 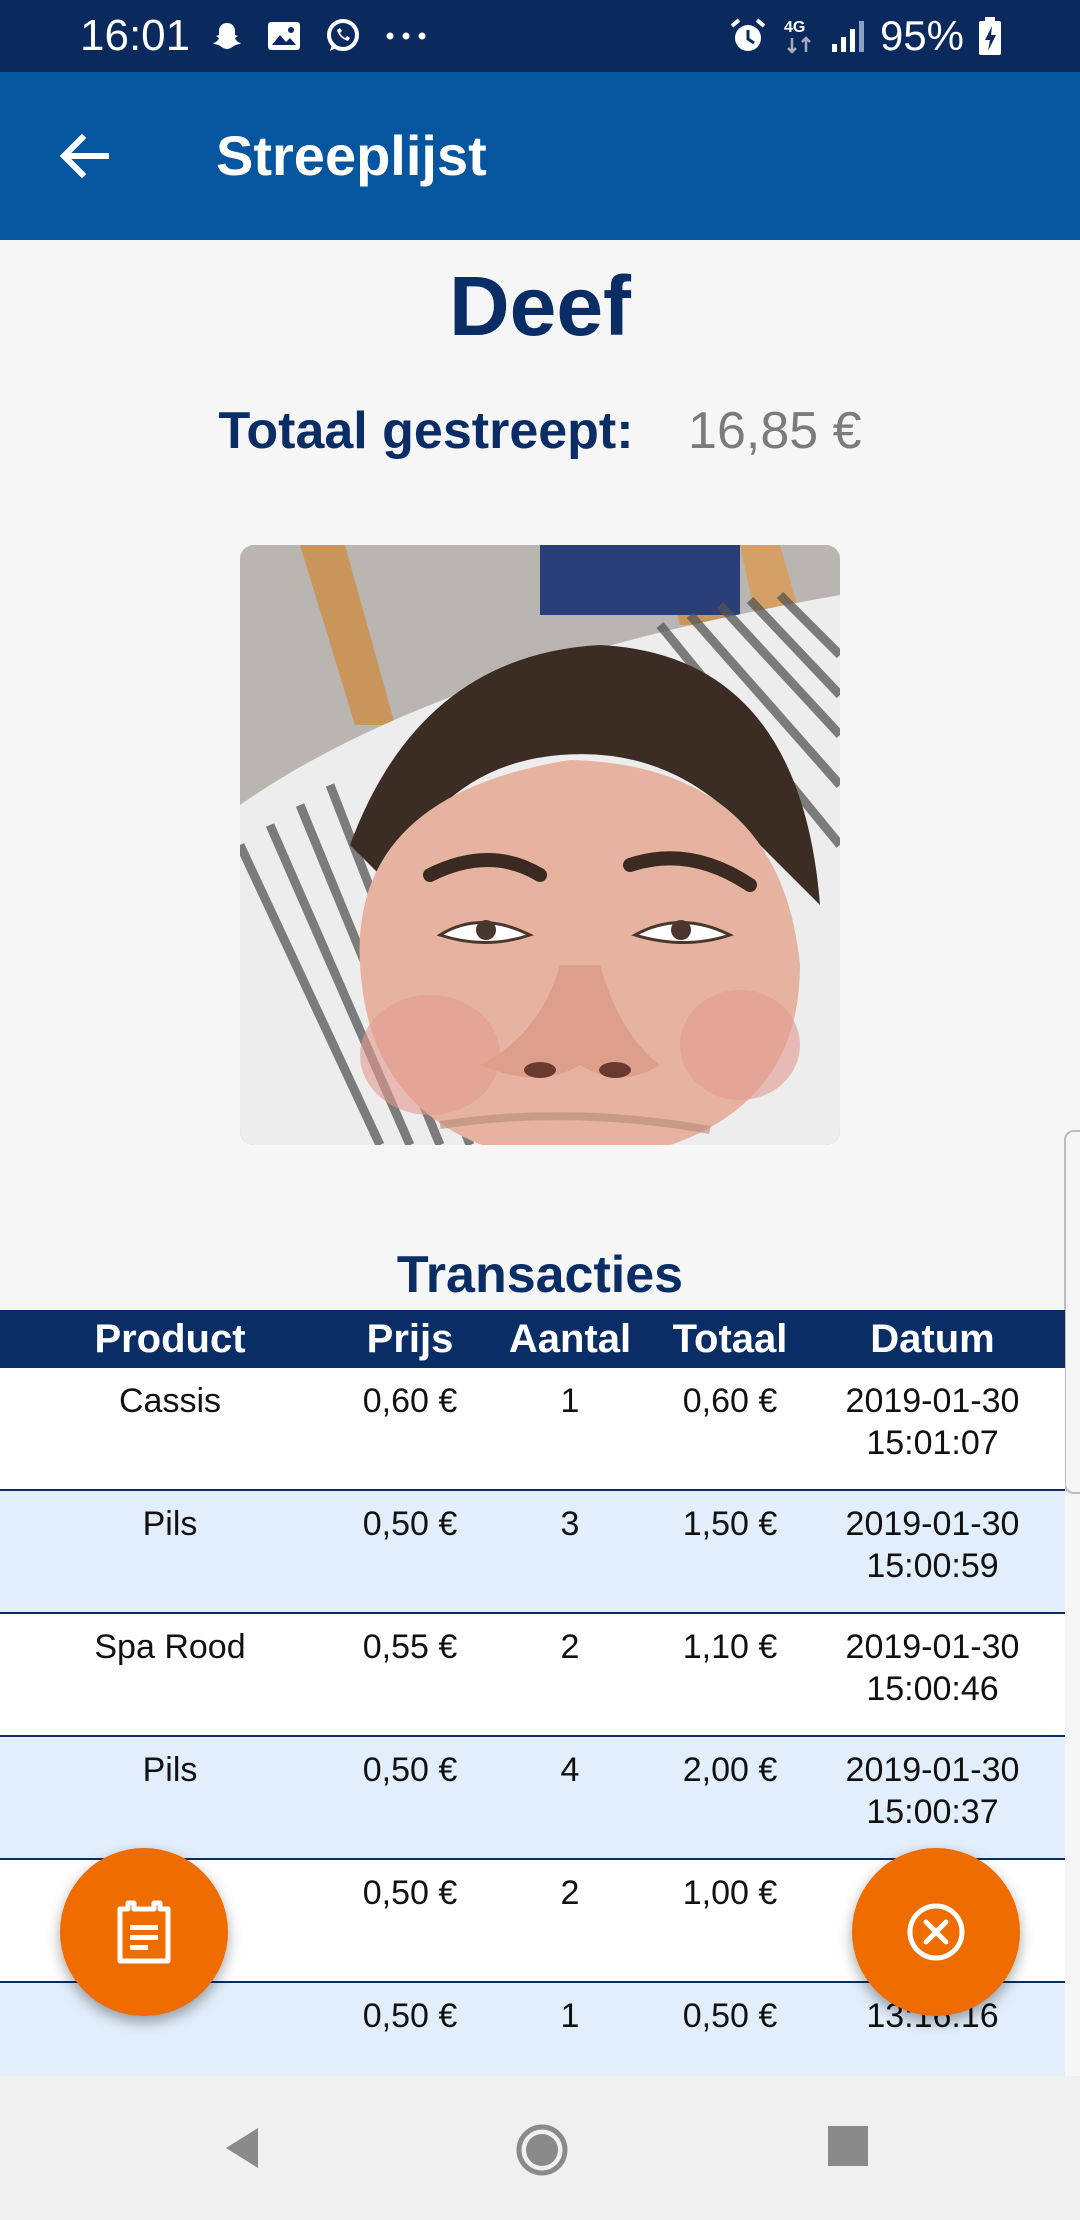 I want to click on nav-recents-button, so click(x=848, y=2148).